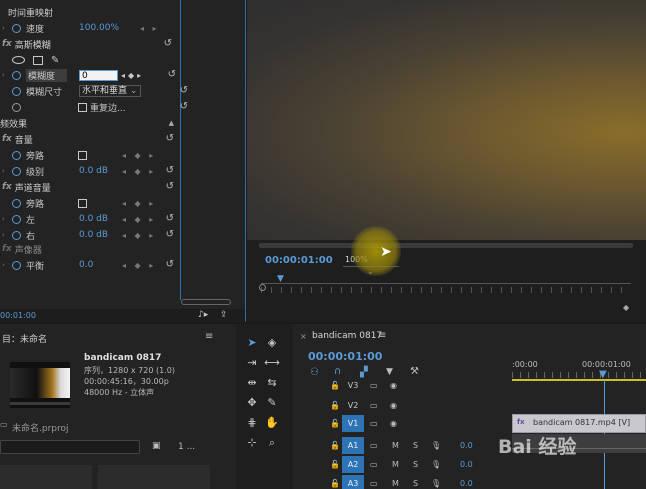 Image resolution: width=646 pixels, height=489 pixels. I want to click on timeline-playhead-icon: ▼, so click(603, 374).